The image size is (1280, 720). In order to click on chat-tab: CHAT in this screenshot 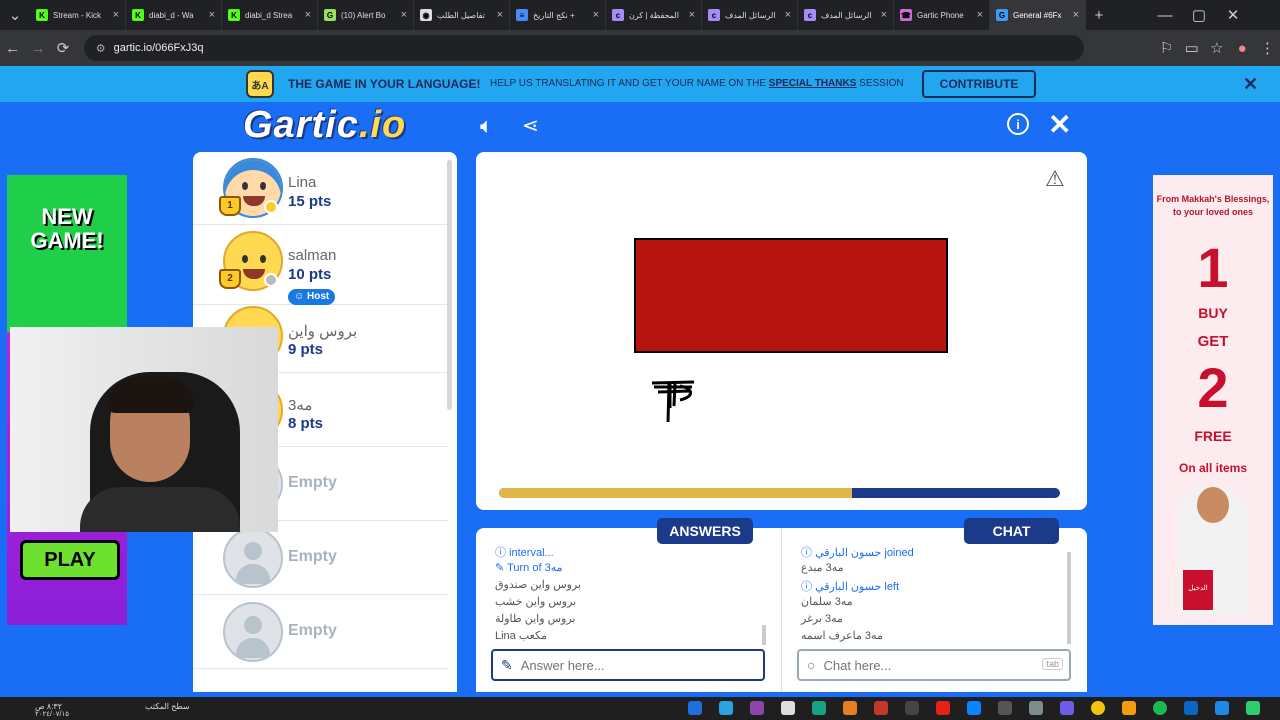, I will do `click(1011, 531)`.